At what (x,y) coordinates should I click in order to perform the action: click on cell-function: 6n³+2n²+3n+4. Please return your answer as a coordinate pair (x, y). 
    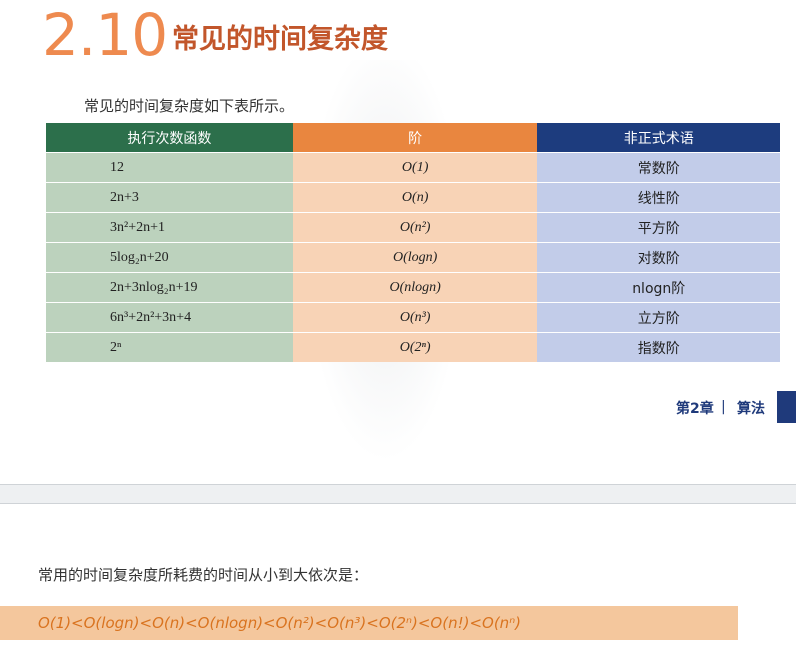
    Looking at the image, I should click on (169, 317).